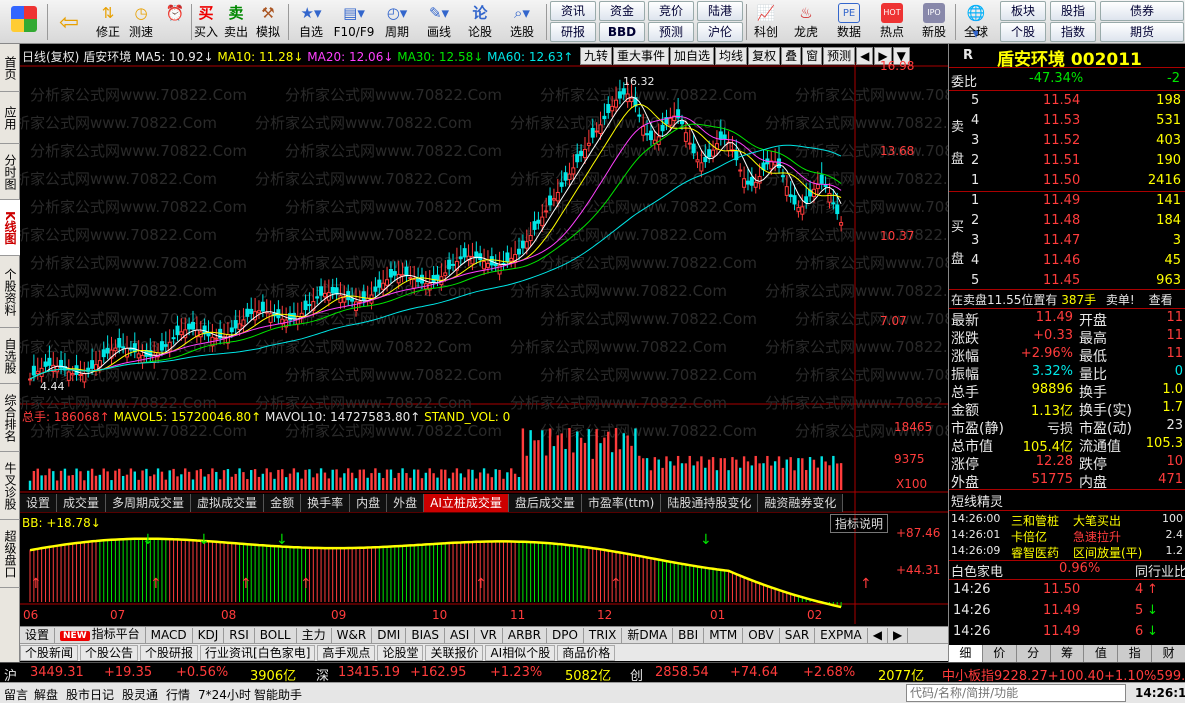 The height and width of the screenshot is (703, 1185). I want to click on buy-level-price: 11.46, so click(1061, 260).